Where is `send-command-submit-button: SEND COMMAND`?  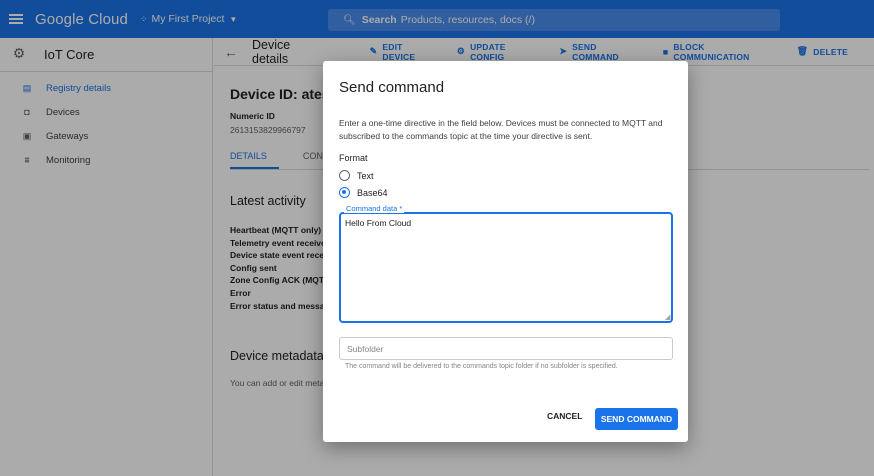 send-command-submit-button: SEND COMMAND is located at coordinates (636, 419).